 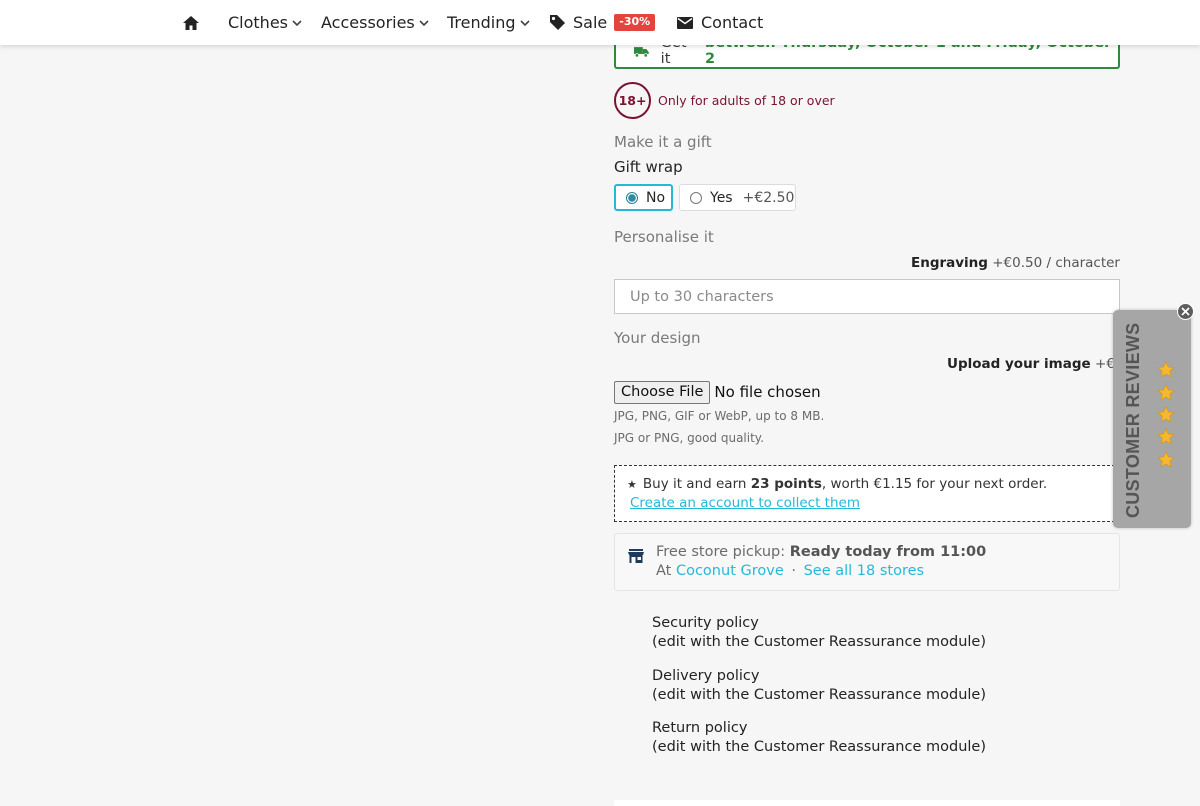 I want to click on customer-reviews-widget: CUSTOMER REVIEWS, so click(x=1152, y=419).